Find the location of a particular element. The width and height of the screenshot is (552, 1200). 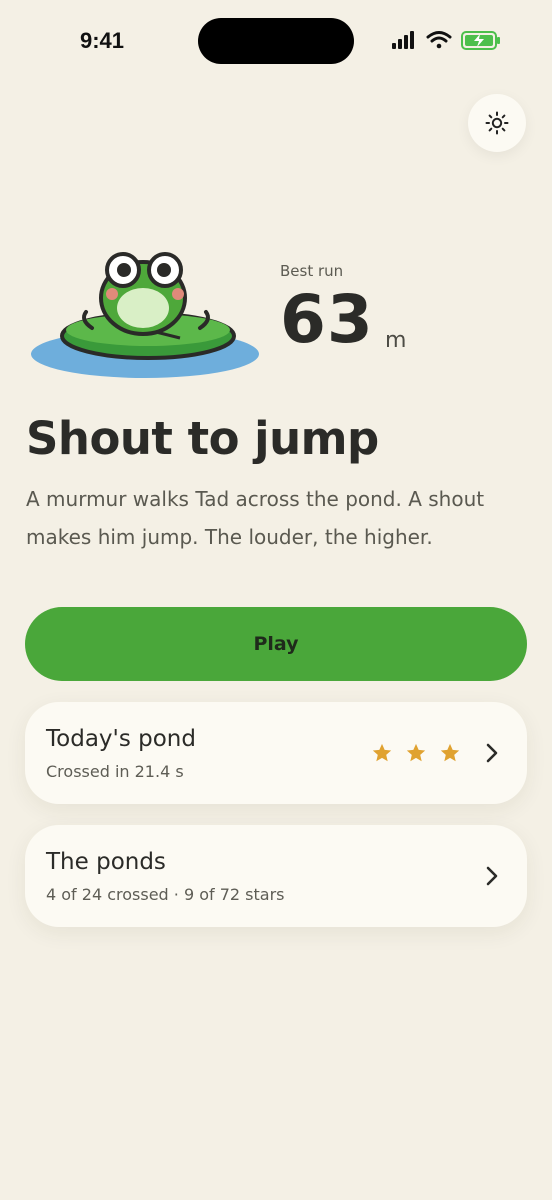

status-bar: 9:41 is located at coordinates (276, 42).